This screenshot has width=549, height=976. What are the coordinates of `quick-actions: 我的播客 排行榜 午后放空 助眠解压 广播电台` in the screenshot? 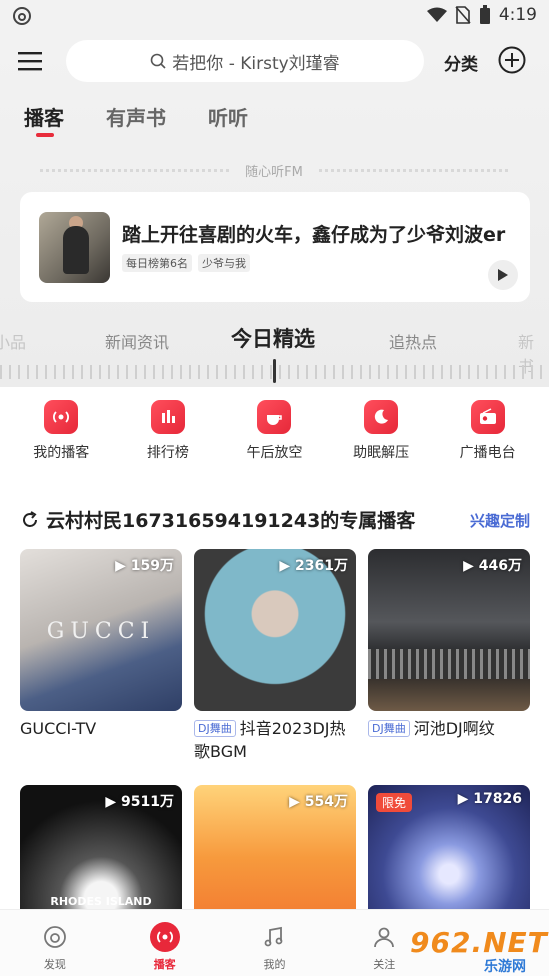 It's located at (274, 440).